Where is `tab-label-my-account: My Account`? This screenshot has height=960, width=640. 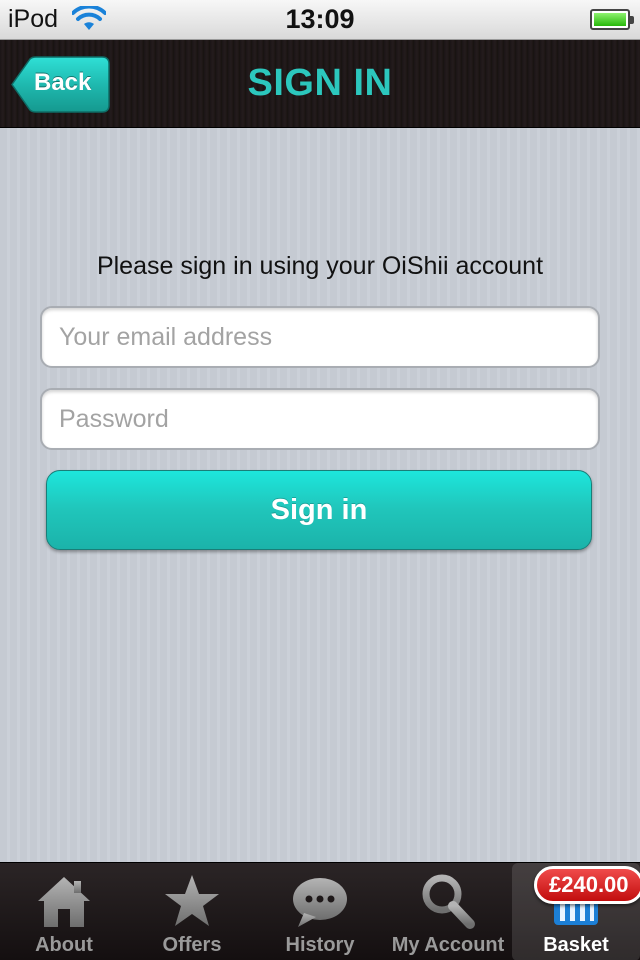 tab-label-my-account: My Account is located at coordinates (448, 945).